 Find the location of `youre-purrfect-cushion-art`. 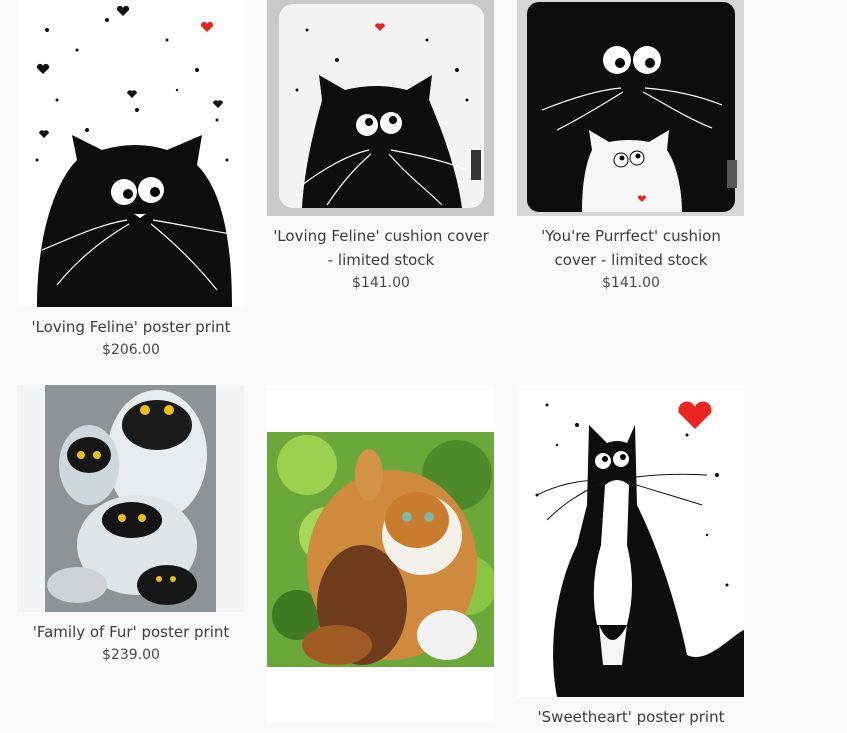

youre-purrfect-cushion-art is located at coordinates (630, 108).